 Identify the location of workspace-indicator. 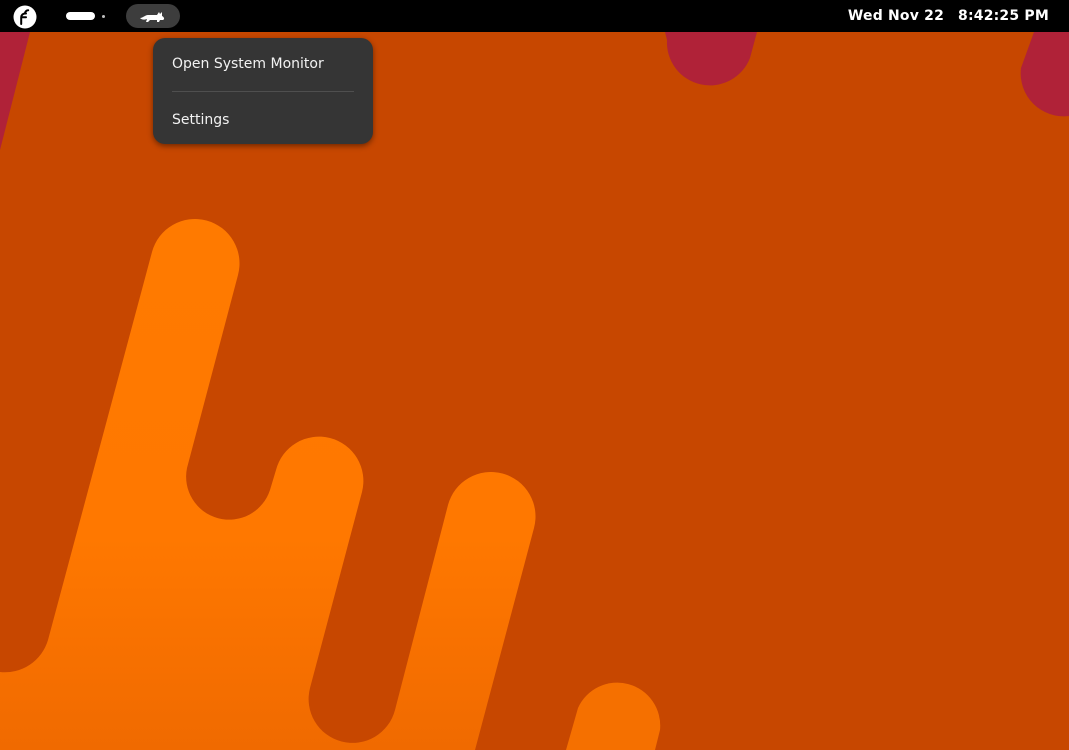
(87, 16).